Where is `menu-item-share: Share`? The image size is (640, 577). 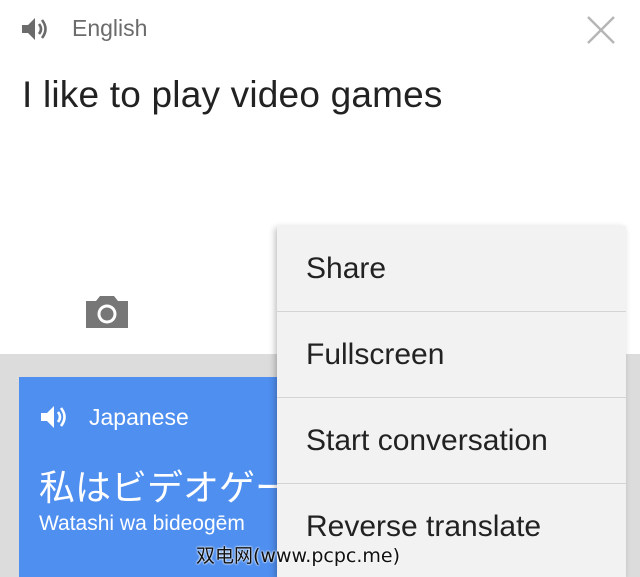
menu-item-share: Share is located at coordinates (451, 269).